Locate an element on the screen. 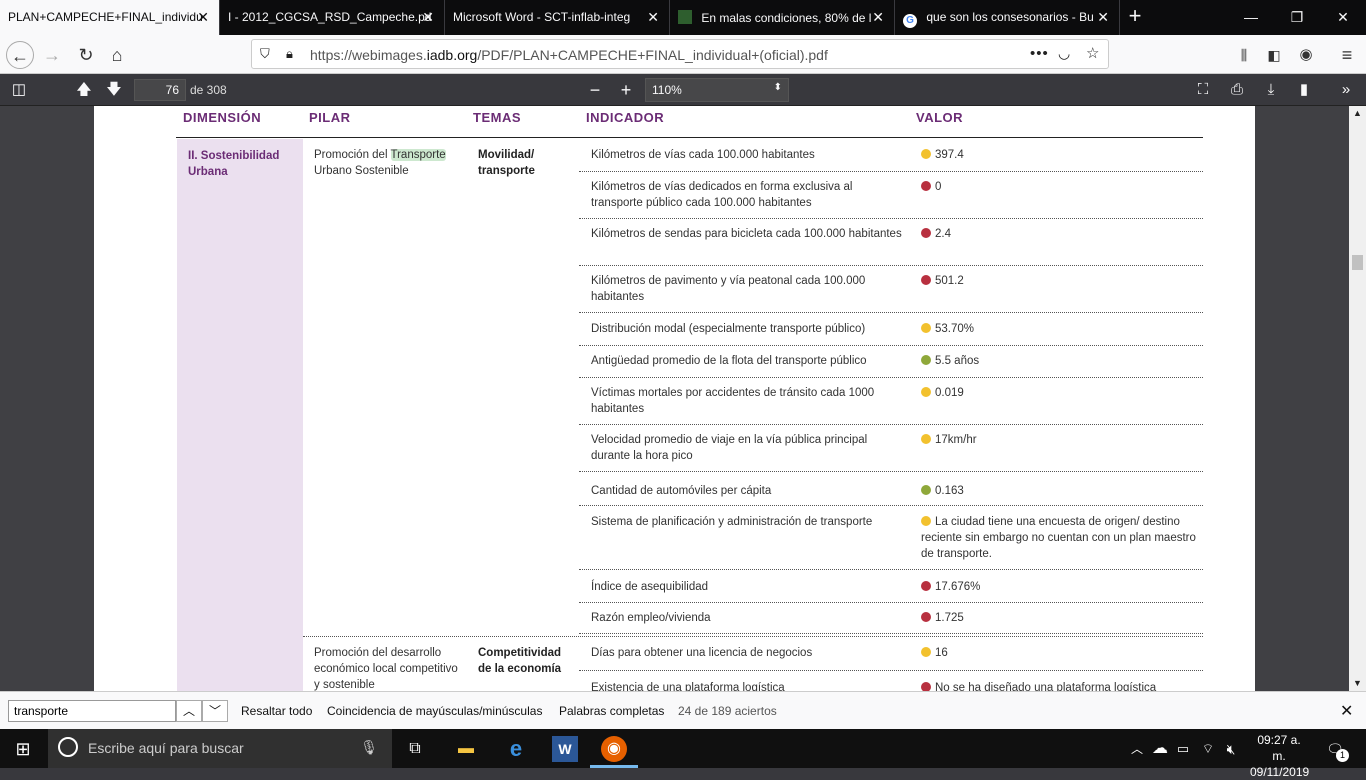  tab-title: que son los consesonarios - Bu is located at coordinates (1010, 17).